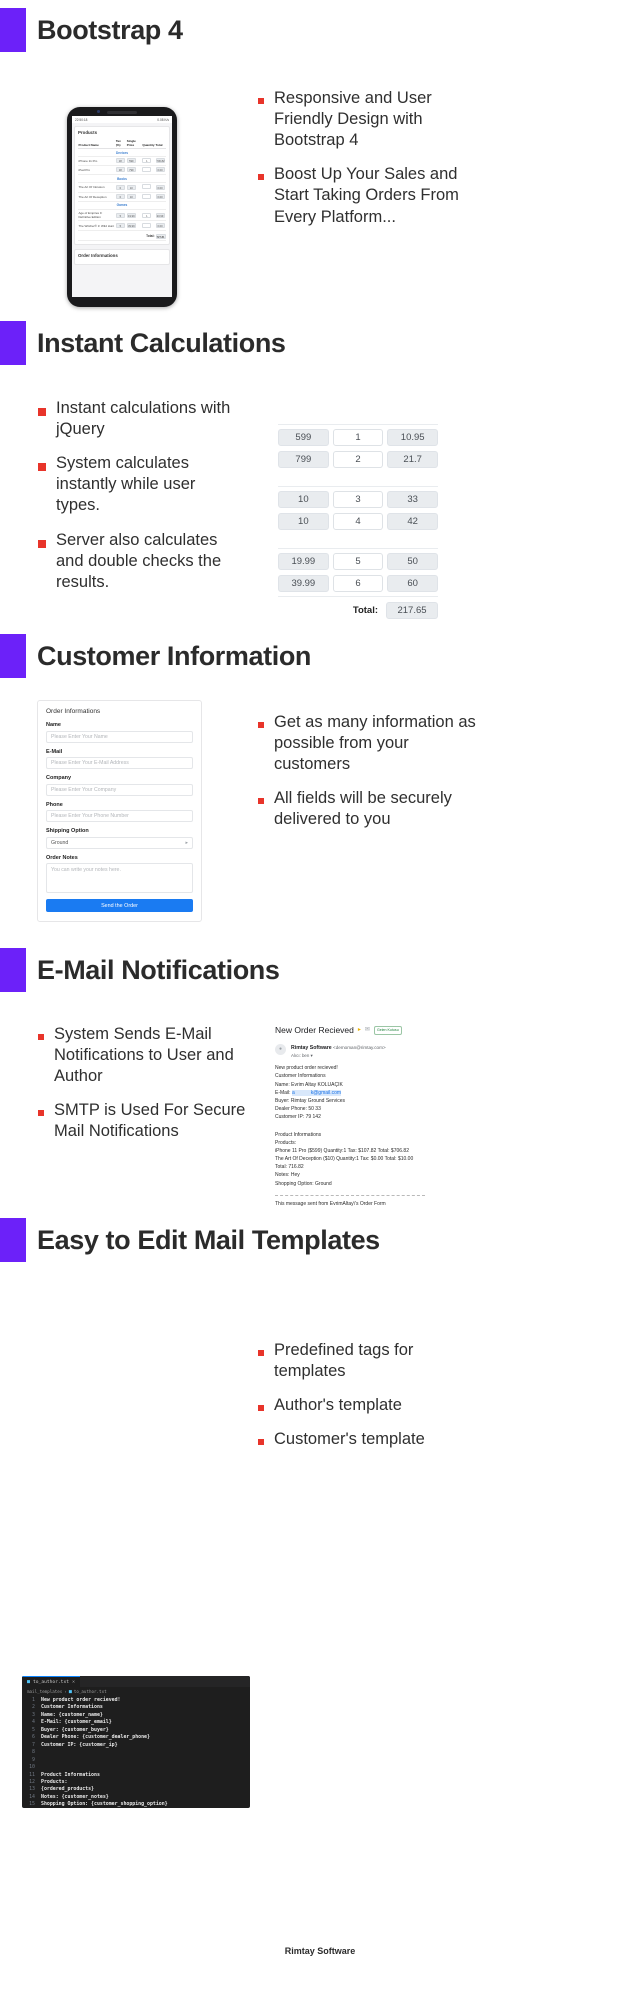 Image resolution: width=640 pixels, height=1993 pixels. I want to click on status-time: 22:50:18, so click(81, 120).